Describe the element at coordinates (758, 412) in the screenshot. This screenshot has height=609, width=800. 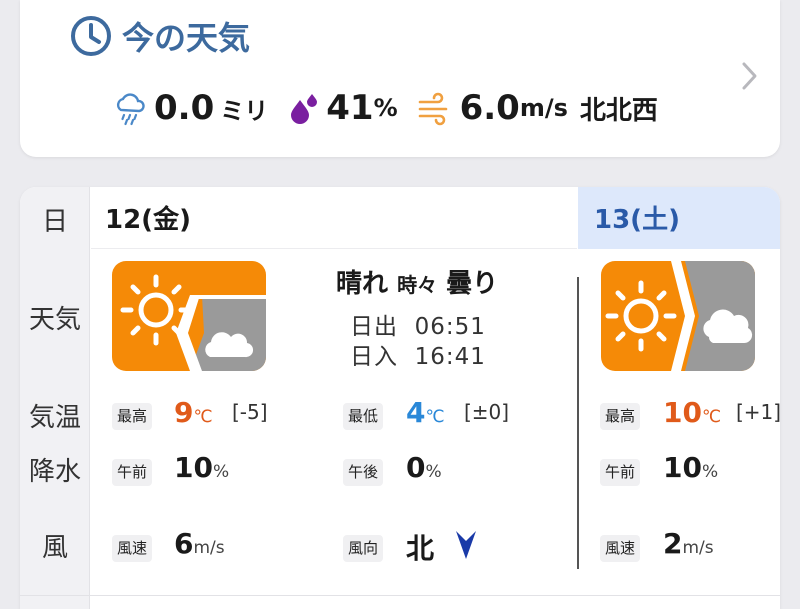
I see `max-temp-diff: [+1]` at that location.